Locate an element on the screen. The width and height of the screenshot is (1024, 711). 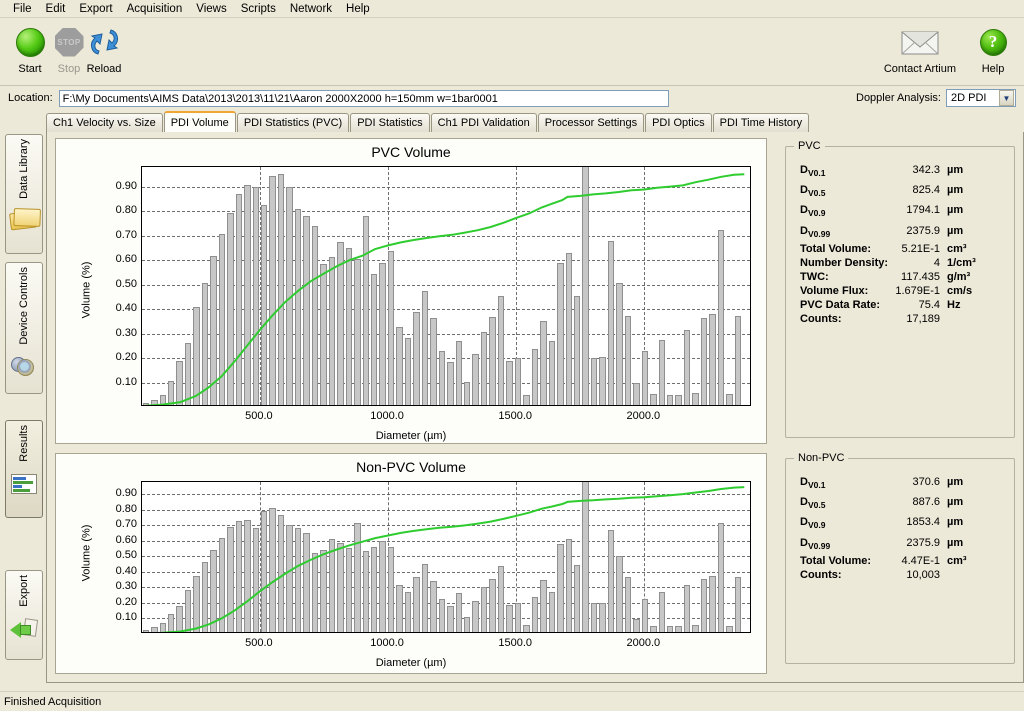
tab-pdi-volume: PDI Volume is located at coordinates (199, 121).